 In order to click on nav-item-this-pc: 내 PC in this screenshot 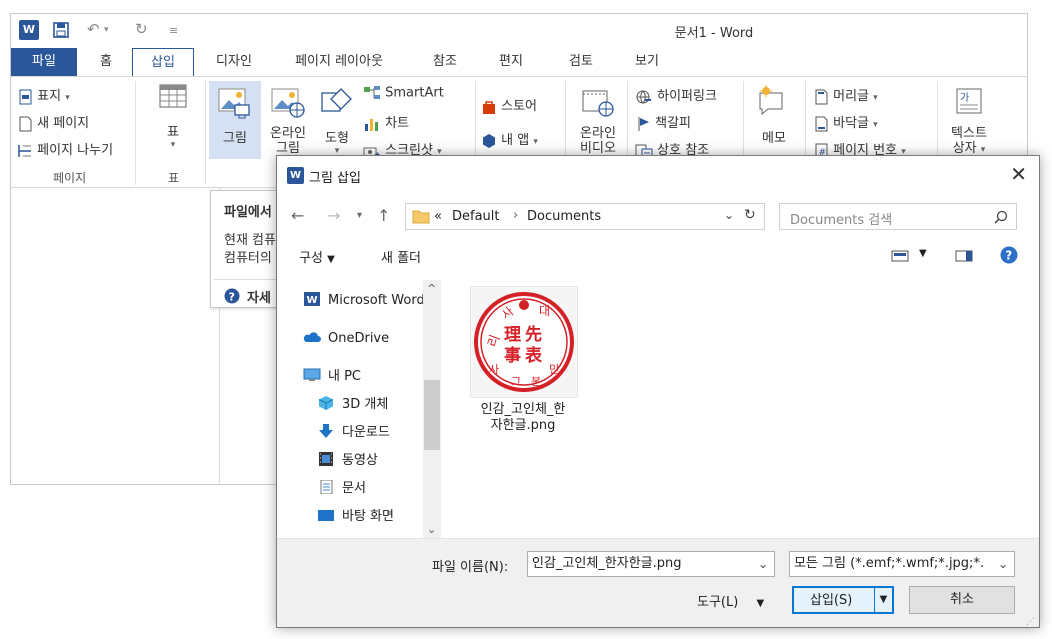, I will do `click(332, 377)`.